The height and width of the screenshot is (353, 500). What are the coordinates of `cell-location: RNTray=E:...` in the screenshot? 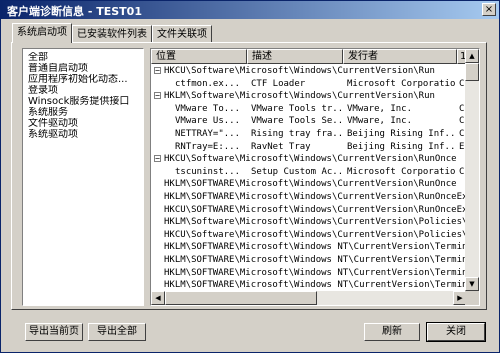 It's located at (208, 146).